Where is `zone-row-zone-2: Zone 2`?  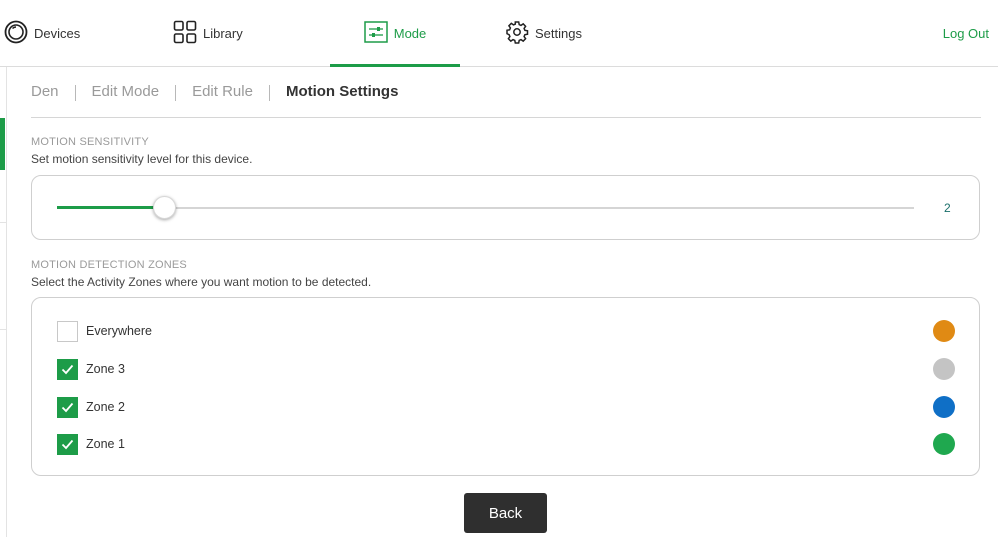 zone-row-zone-2: Zone 2 is located at coordinates (506, 407).